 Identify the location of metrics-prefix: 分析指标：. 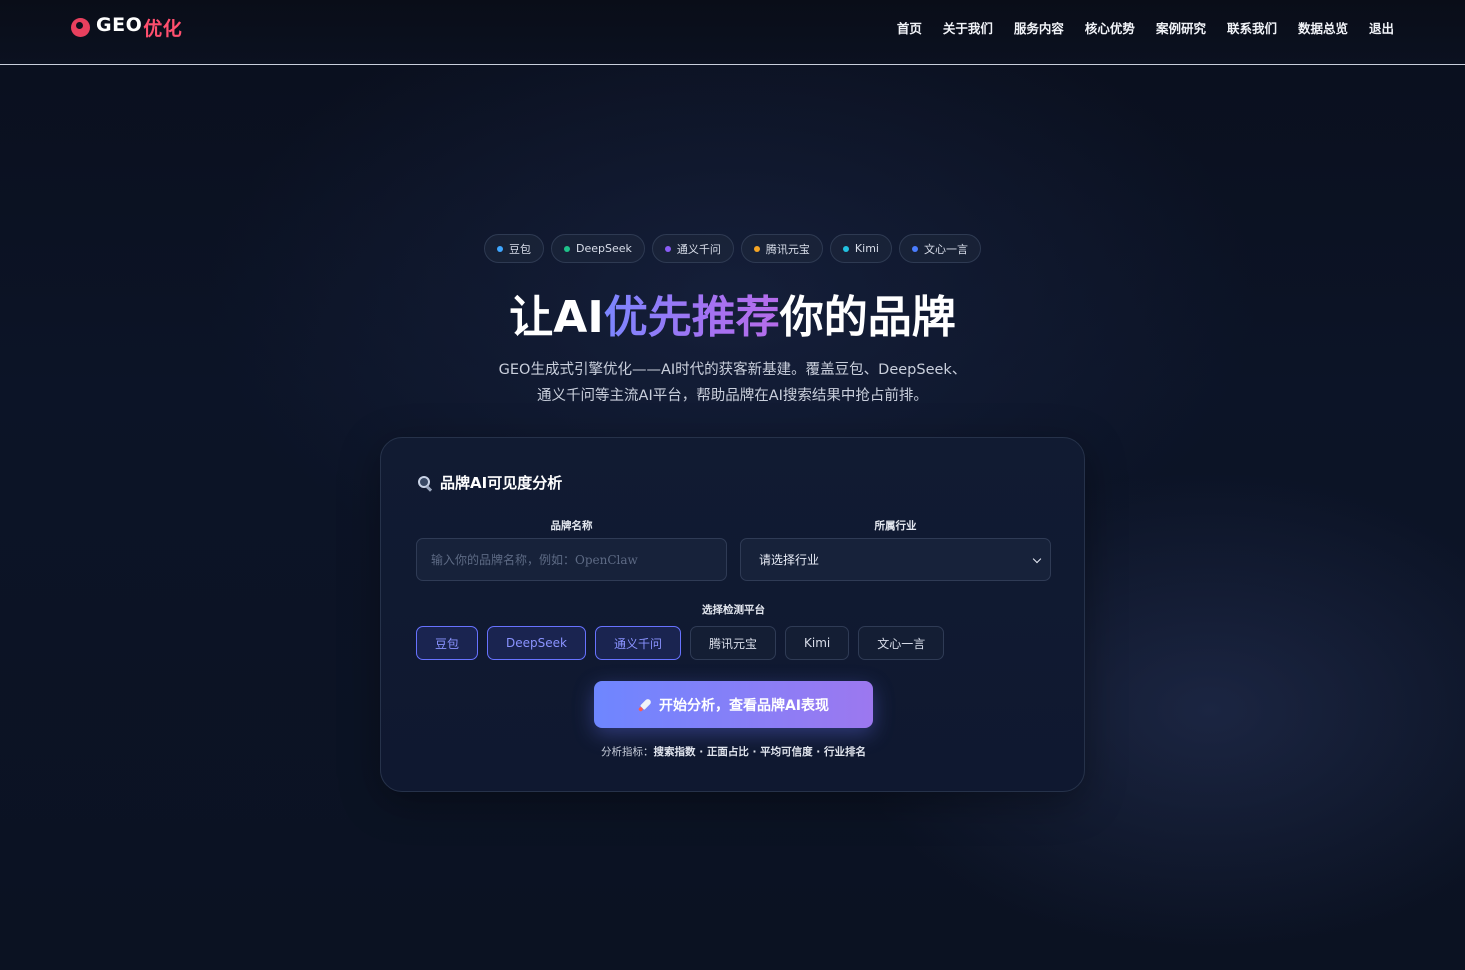
(627, 752).